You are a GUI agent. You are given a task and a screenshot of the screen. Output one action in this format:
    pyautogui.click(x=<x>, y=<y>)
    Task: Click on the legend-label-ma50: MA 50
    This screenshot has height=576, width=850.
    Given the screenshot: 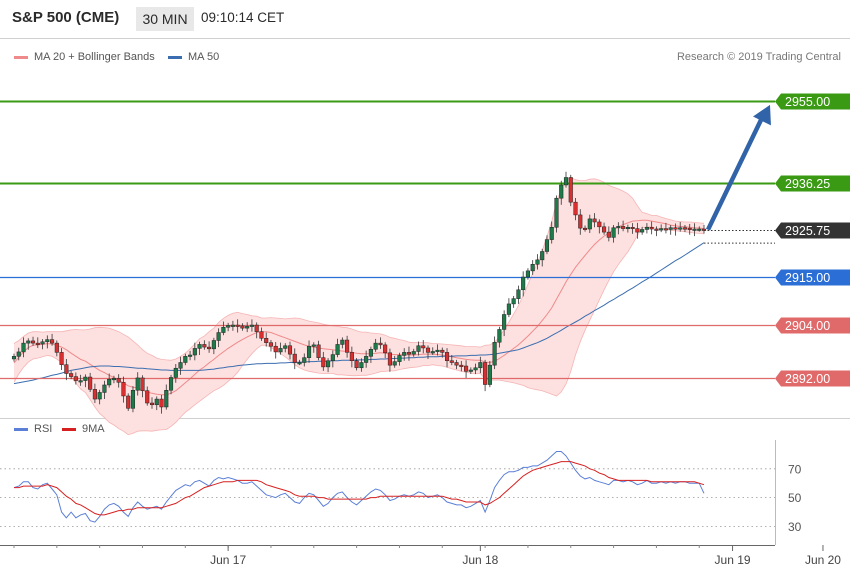 What is the action you would take?
    pyautogui.click(x=204, y=57)
    